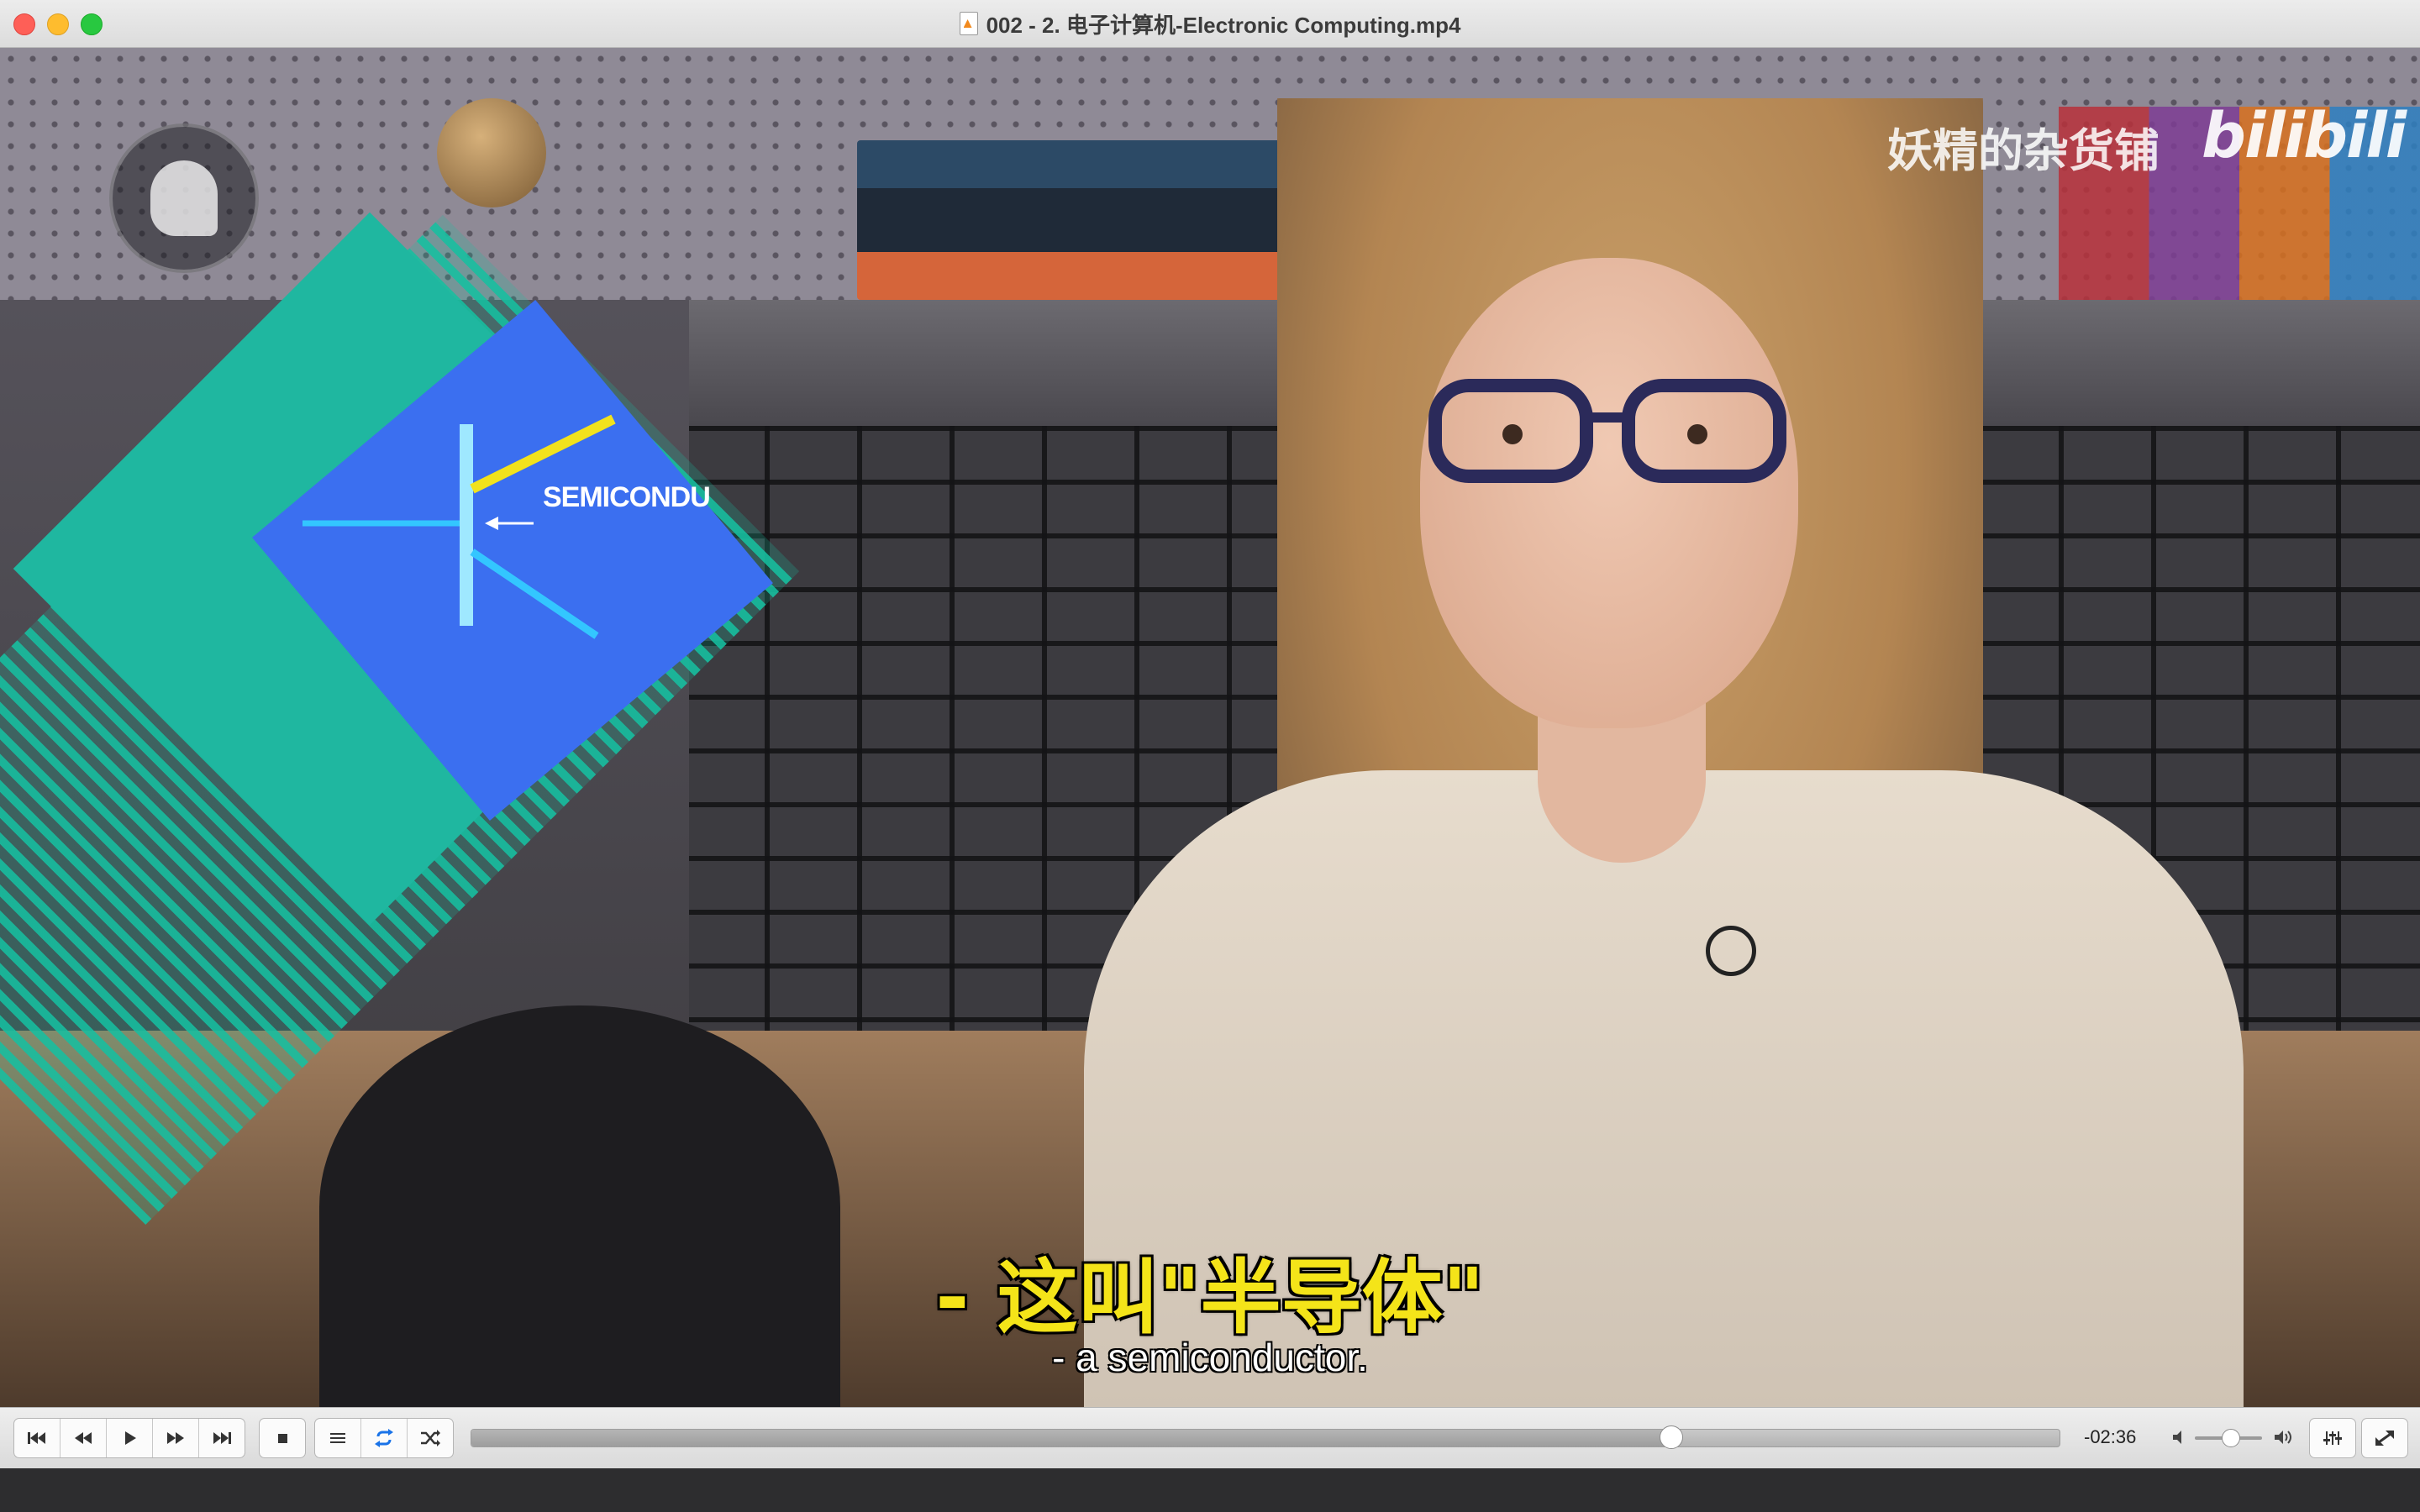 The image size is (2420, 1512). I want to click on playlist-icon, so click(337, 1438).